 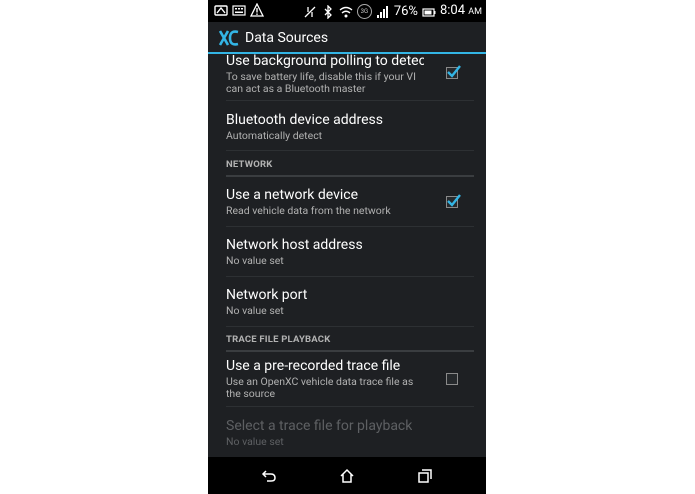 What do you see at coordinates (249, 164) in the screenshot?
I see `category-label: NETWORK` at bounding box center [249, 164].